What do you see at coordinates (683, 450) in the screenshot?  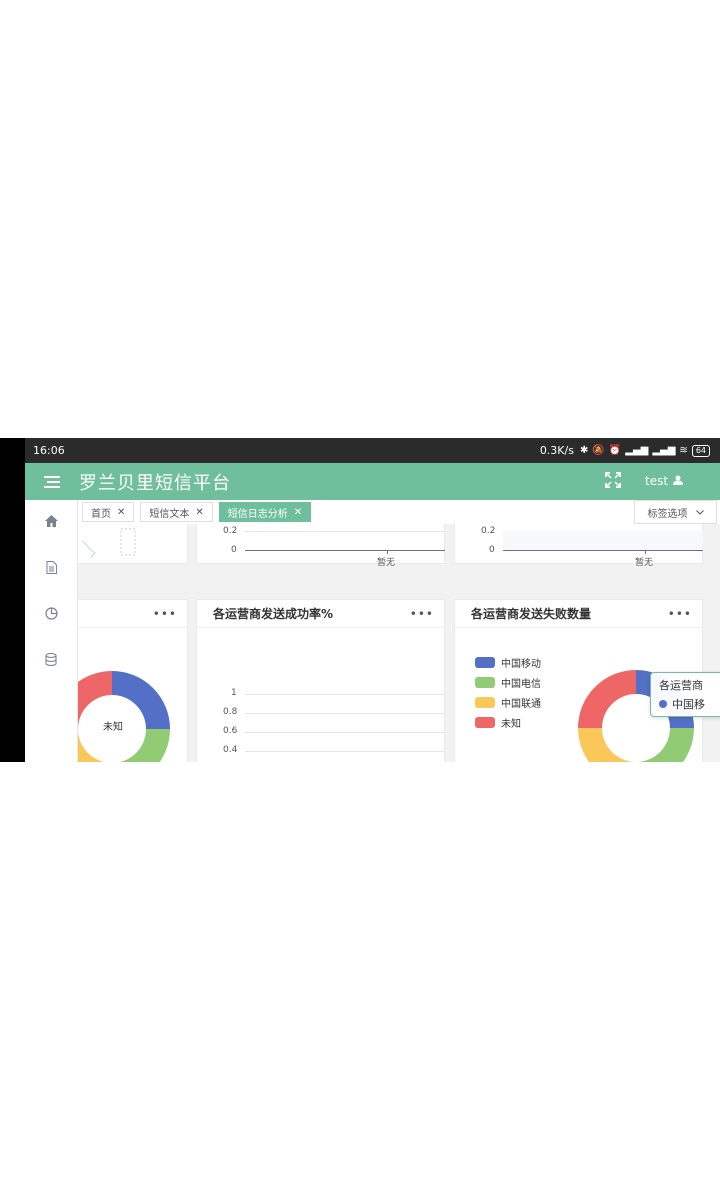 I see `wifi-icon: ≋` at bounding box center [683, 450].